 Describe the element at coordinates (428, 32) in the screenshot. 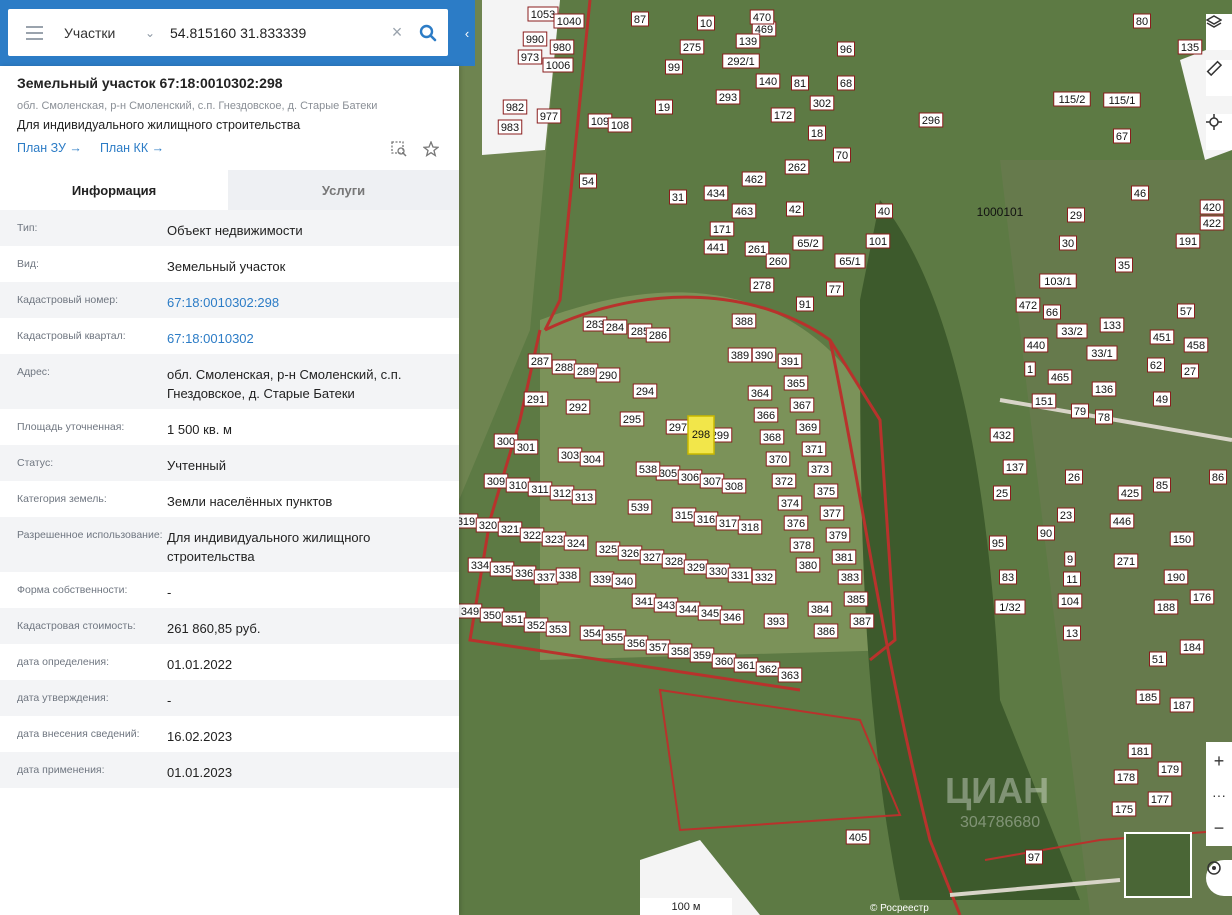

I see `search-button` at that location.